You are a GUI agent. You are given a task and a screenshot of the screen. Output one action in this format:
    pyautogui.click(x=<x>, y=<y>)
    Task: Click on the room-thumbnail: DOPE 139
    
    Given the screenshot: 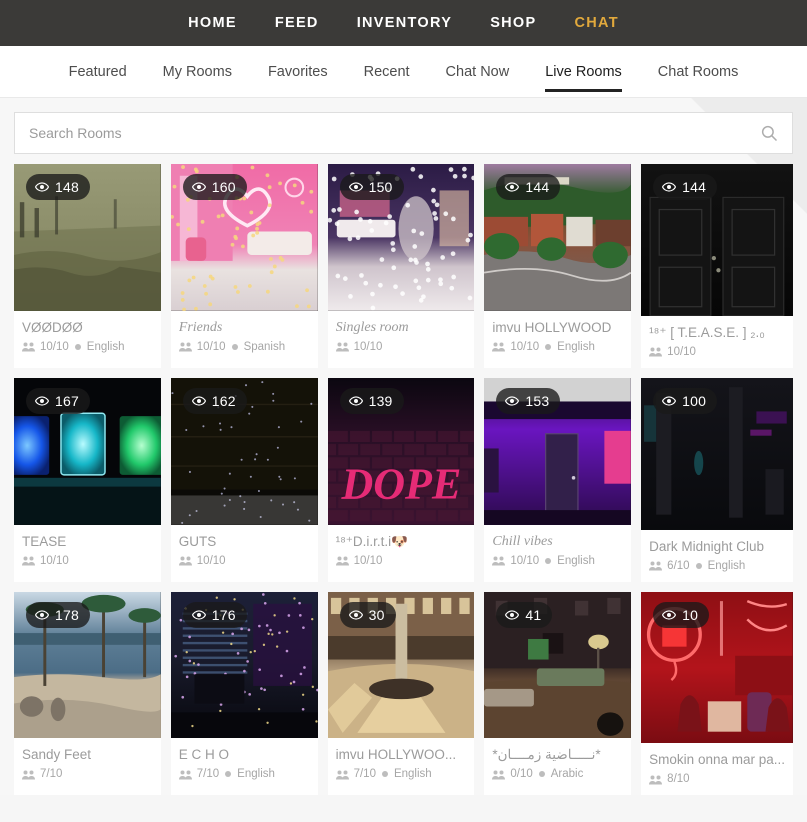 What is the action you would take?
    pyautogui.click(x=401, y=451)
    